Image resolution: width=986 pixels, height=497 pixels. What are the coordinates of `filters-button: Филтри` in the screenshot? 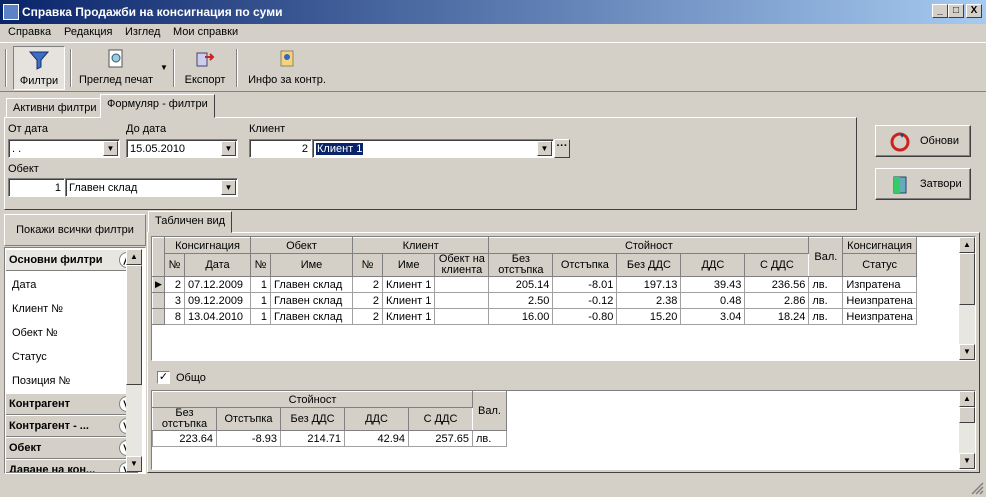 It's located at (39, 68).